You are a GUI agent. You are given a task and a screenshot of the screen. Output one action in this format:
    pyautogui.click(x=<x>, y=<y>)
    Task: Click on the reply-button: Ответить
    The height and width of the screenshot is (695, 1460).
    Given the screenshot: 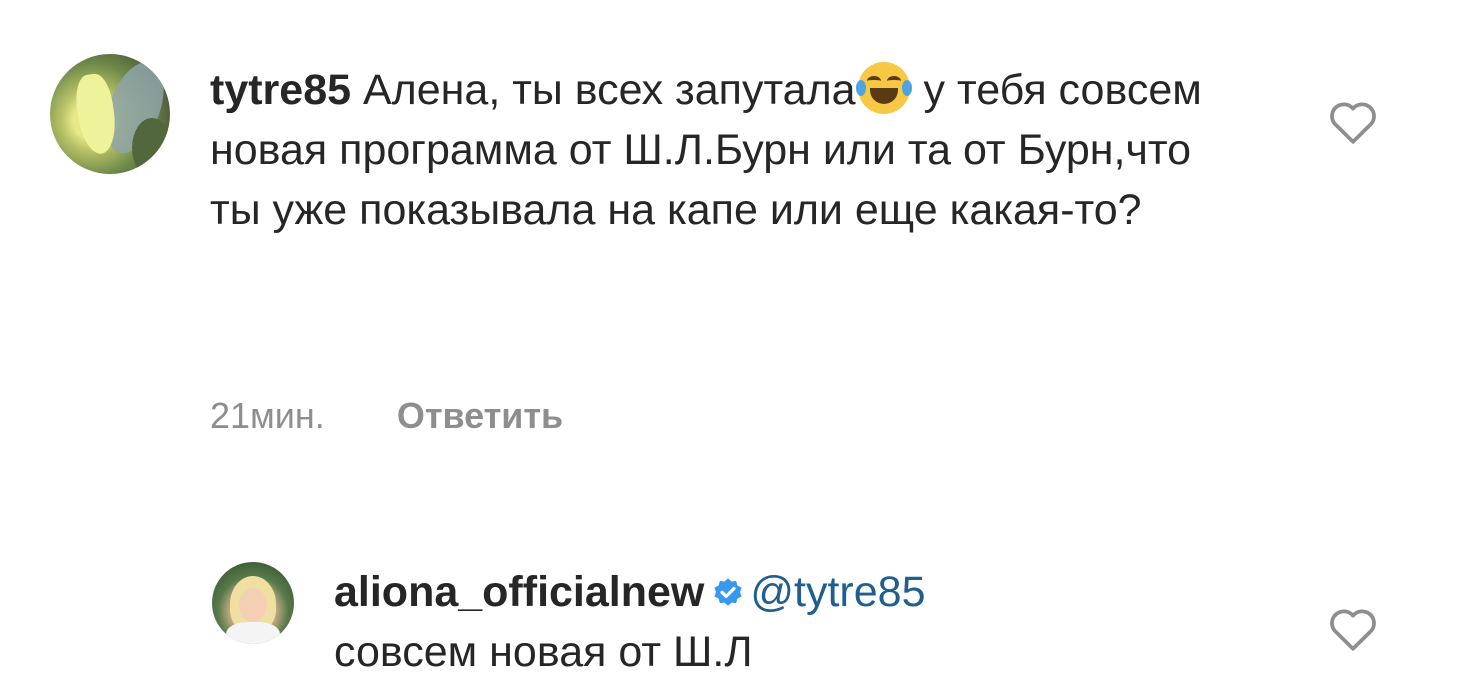 What is the action you would take?
    pyautogui.click(x=480, y=415)
    